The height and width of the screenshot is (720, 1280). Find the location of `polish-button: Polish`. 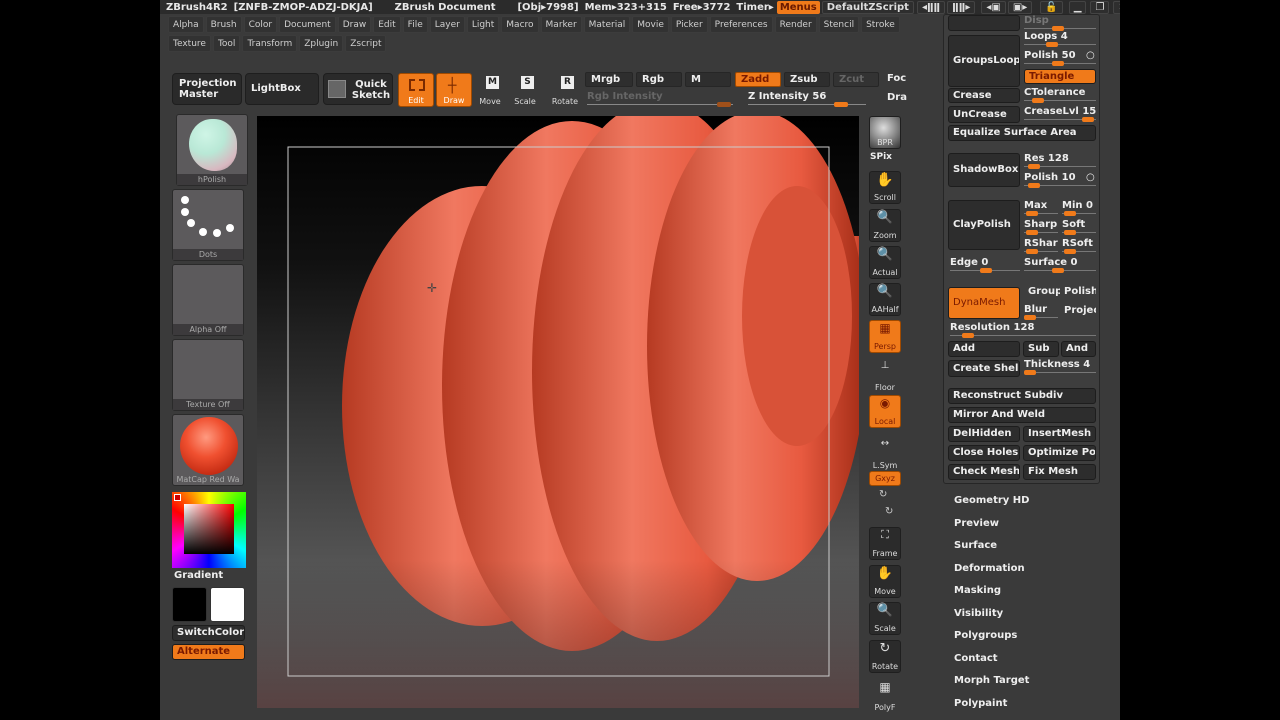

polish-button: Polish is located at coordinates (1078, 293).